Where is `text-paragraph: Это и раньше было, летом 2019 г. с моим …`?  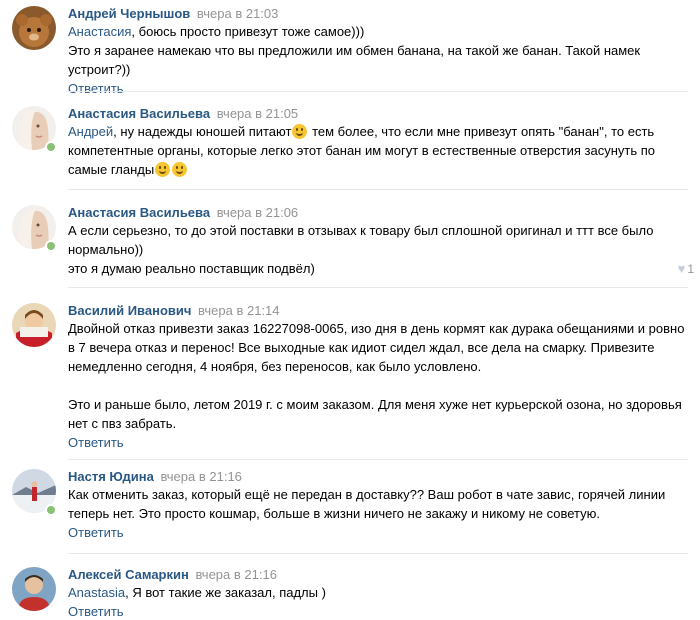
text-paragraph: Это и раньше было, летом 2019 г. с моим … is located at coordinates (375, 414).